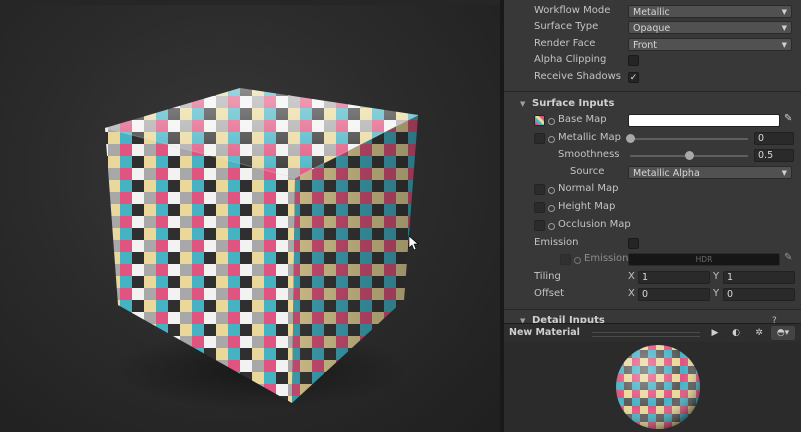 The height and width of the screenshot is (432, 801). I want to click on metallic-map-texture-slot, so click(539, 138).